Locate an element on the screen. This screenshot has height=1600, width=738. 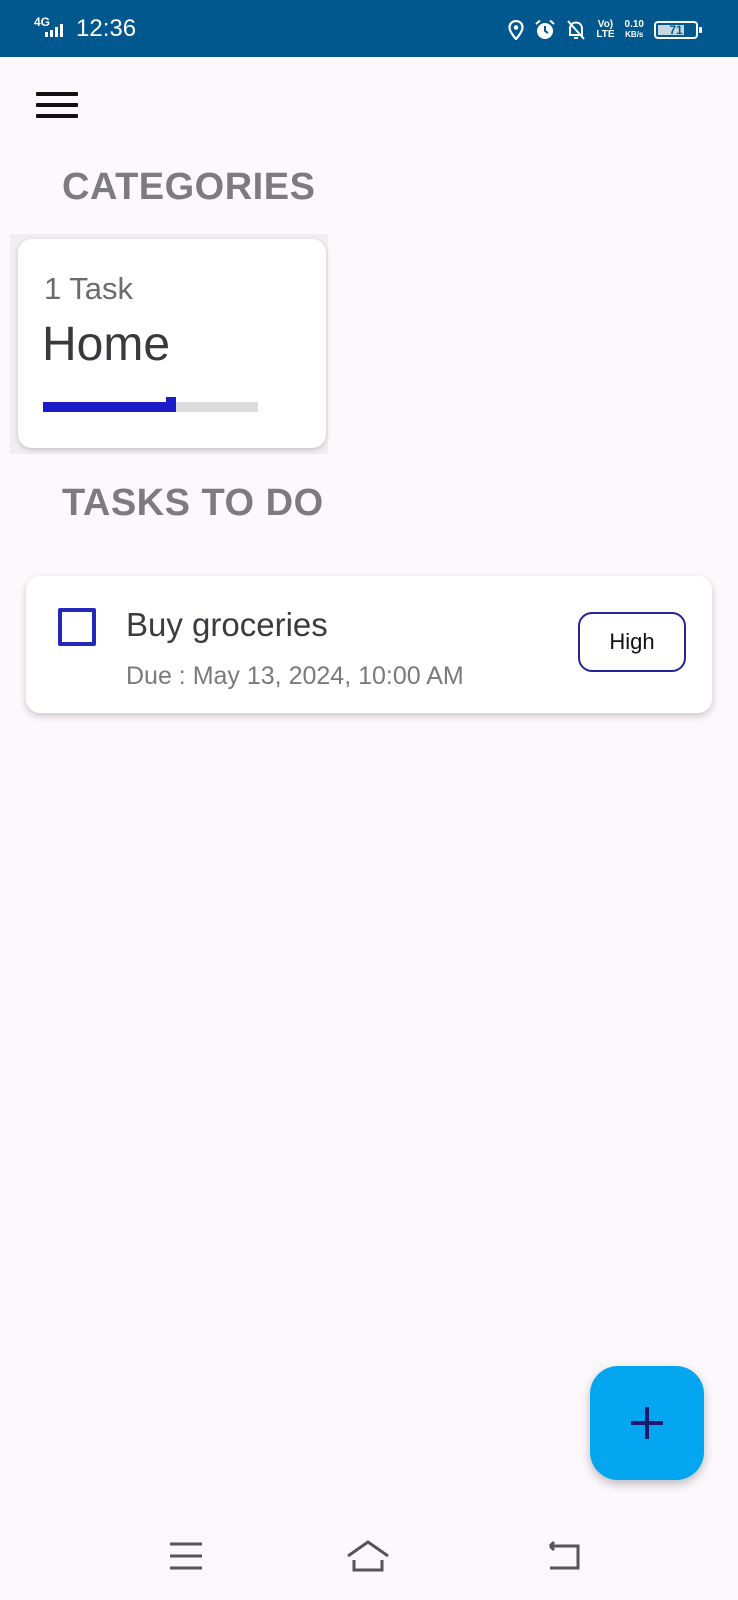
categories-heading: CATEGORIES is located at coordinates (189, 187).